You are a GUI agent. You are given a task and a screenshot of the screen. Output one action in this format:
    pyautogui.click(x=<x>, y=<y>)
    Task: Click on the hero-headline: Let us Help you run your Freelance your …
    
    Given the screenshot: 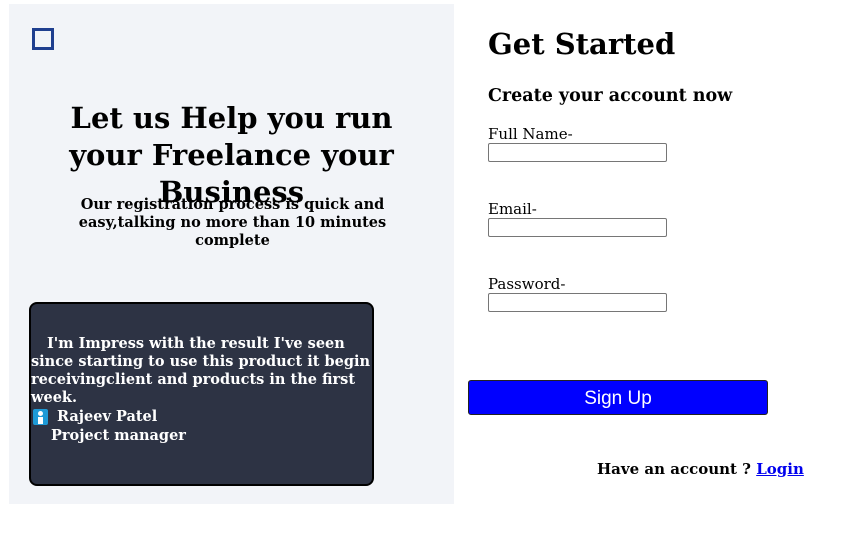 What is the action you would take?
    pyautogui.click(x=231, y=155)
    